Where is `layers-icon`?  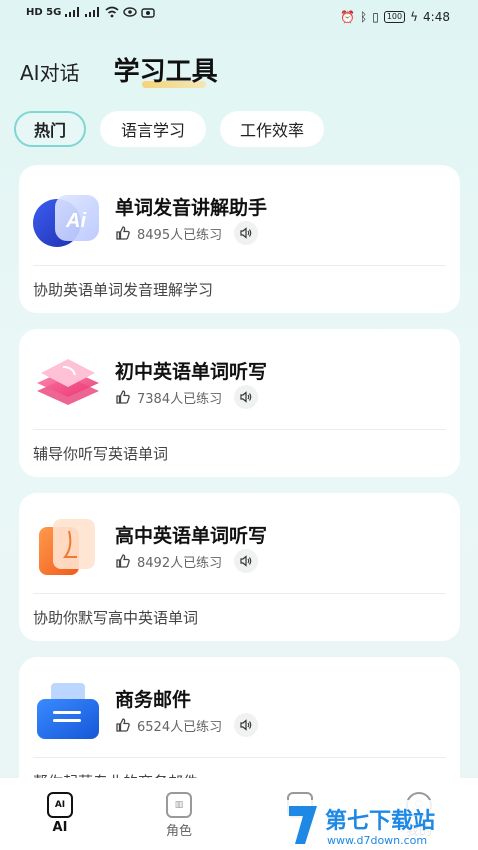 layers-icon is located at coordinates (68, 382).